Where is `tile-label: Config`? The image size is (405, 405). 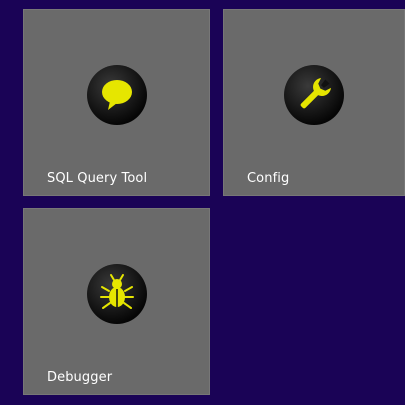 tile-label: Config is located at coordinates (268, 178).